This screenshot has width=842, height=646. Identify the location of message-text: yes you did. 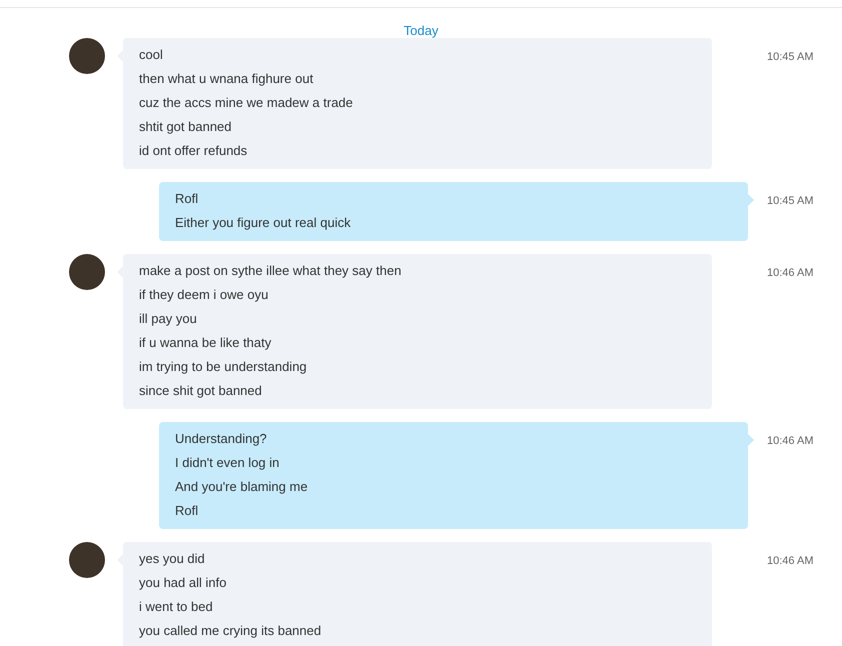
(172, 559).